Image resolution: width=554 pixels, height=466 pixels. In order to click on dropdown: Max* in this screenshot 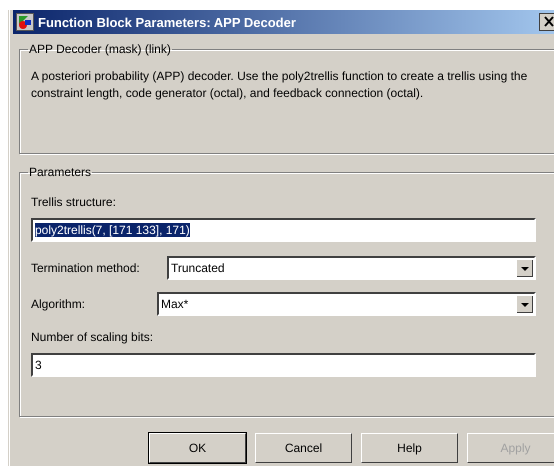, I will do `click(346, 304)`.